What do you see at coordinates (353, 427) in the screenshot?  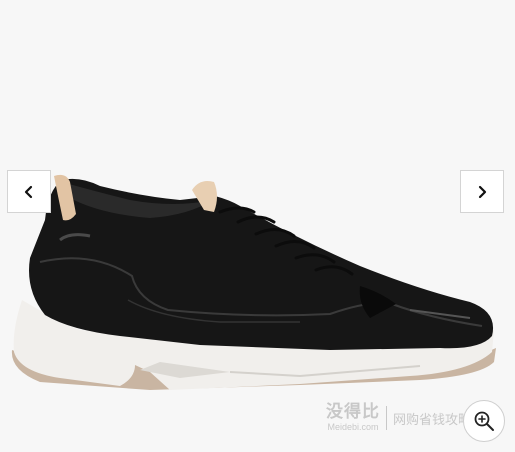 I see `watermark-site-text: Meidebi.com` at bounding box center [353, 427].